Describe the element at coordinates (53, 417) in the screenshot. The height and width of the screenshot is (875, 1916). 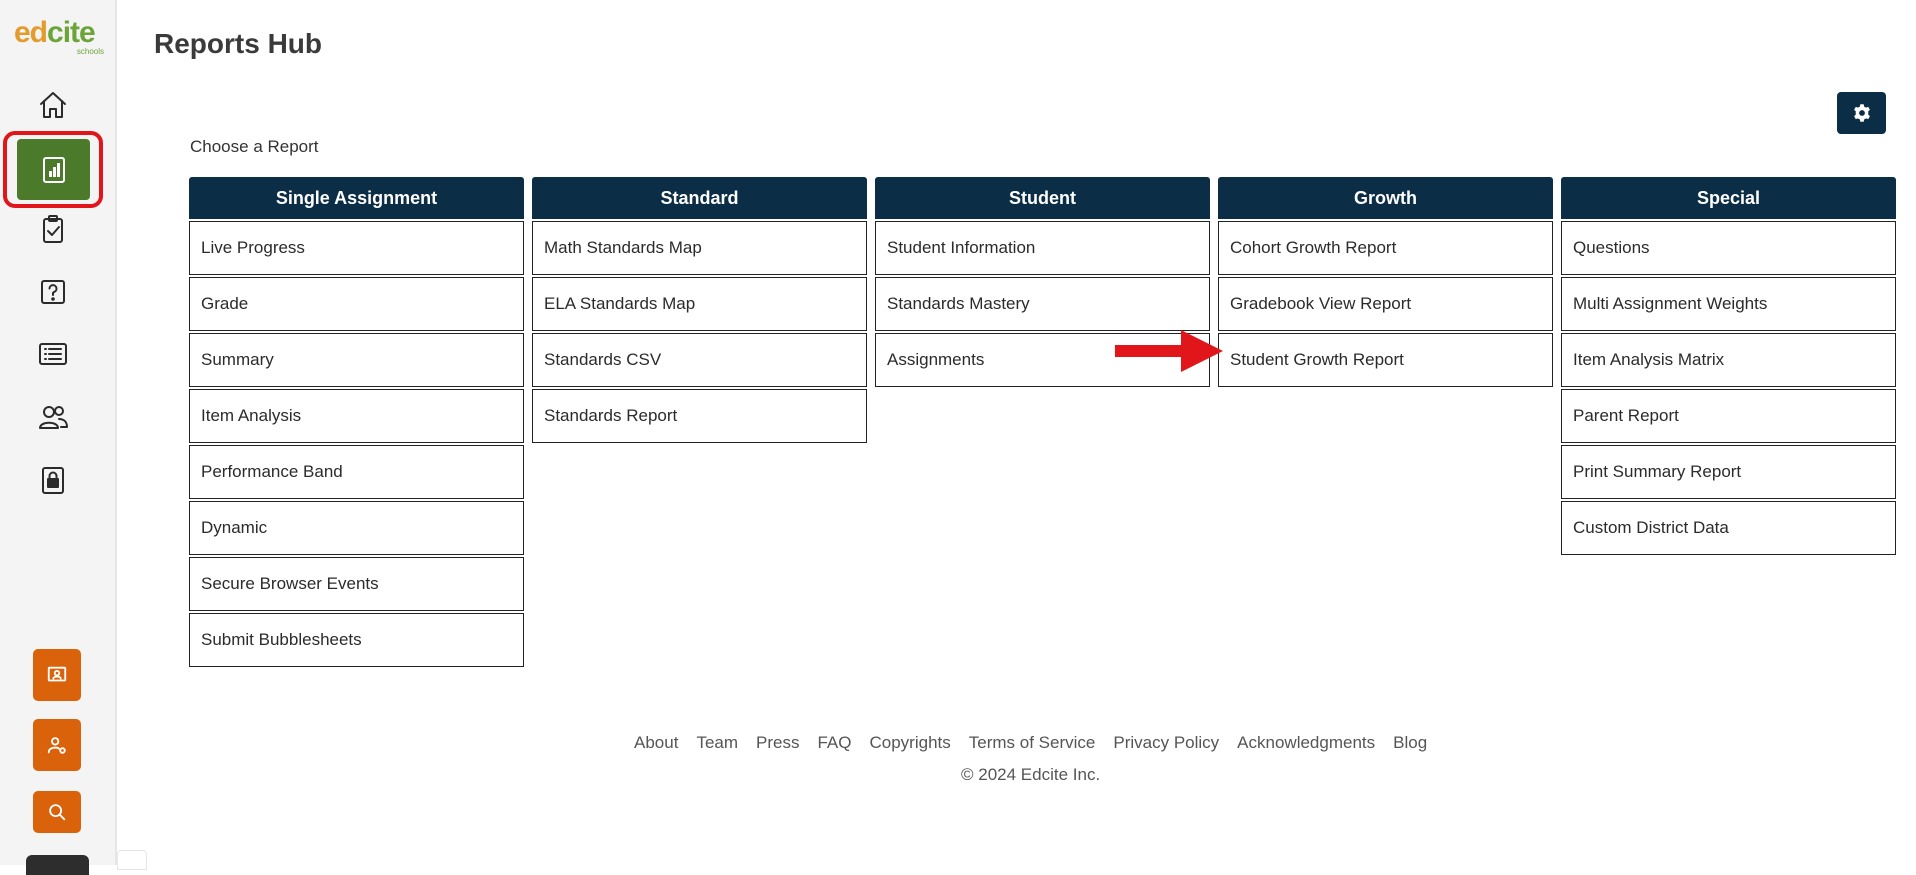
I see `users-icon` at that location.